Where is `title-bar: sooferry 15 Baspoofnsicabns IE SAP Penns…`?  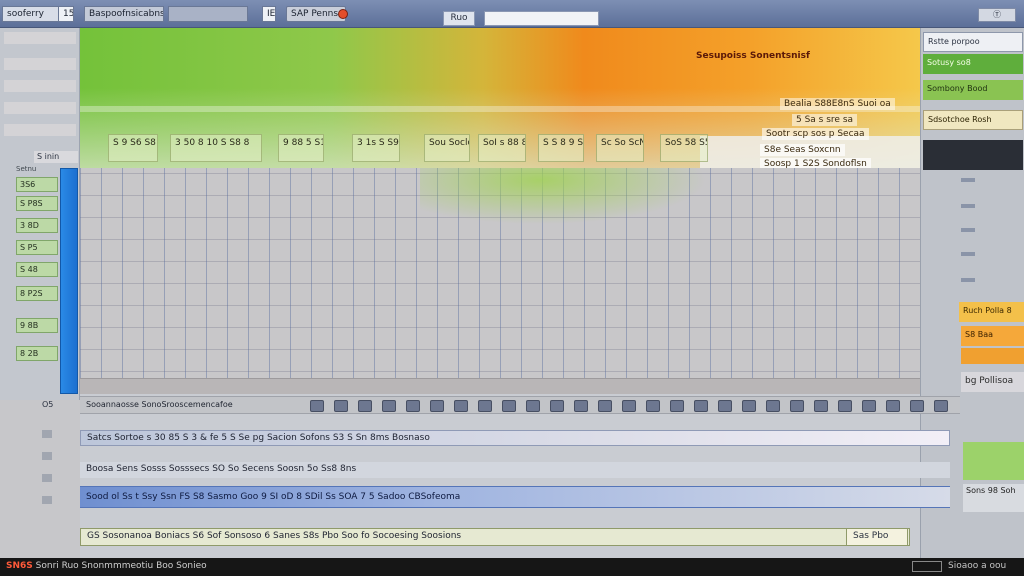 title-bar: sooferry 15 Baspoofnsicabns IE SAP Penns… is located at coordinates (512, 14).